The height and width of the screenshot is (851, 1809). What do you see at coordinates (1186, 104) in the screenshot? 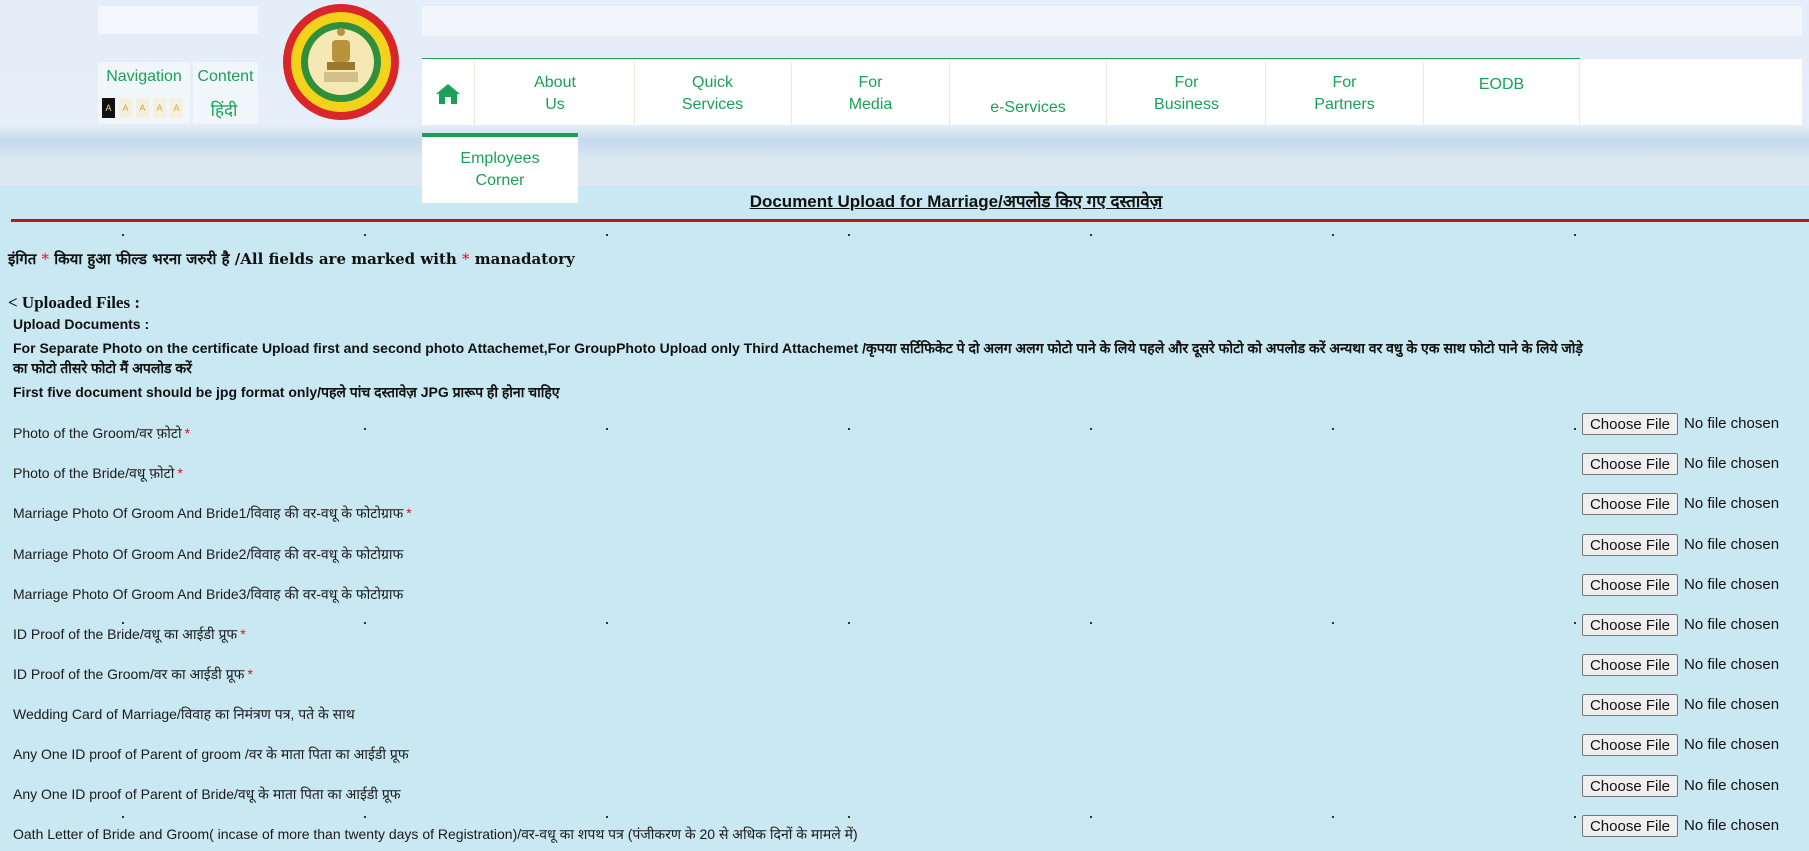
I see `menu-for-business-line2: Business` at bounding box center [1186, 104].